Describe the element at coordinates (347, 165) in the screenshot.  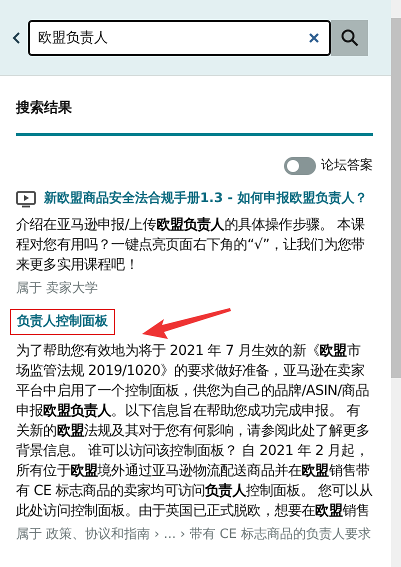
I see `toggle-label: 论坛答案` at that location.